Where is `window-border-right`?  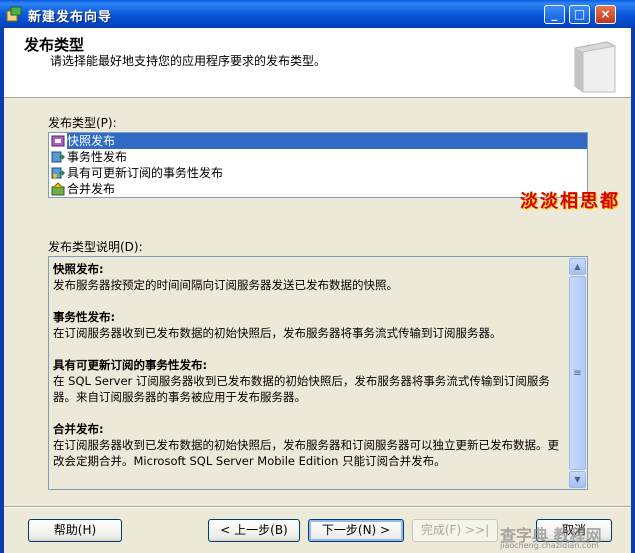
window-border-right is located at coordinates (633, 290).